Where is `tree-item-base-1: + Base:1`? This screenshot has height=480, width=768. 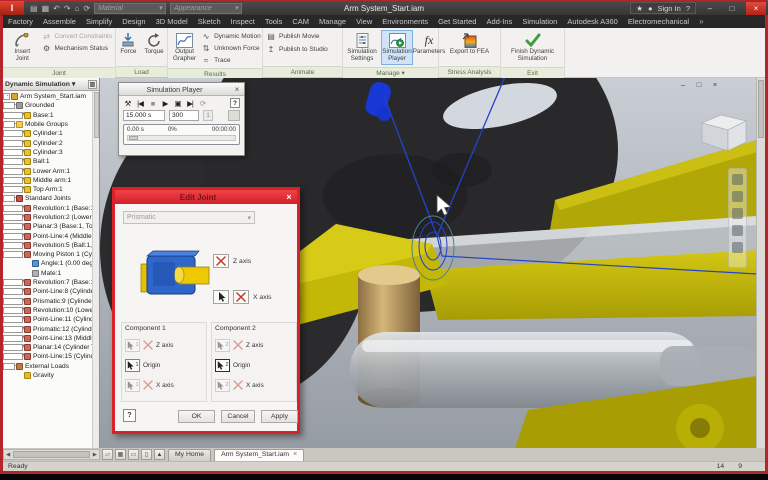
tree-item-base-1: + Base:1 is located at coordinates (47, 115).